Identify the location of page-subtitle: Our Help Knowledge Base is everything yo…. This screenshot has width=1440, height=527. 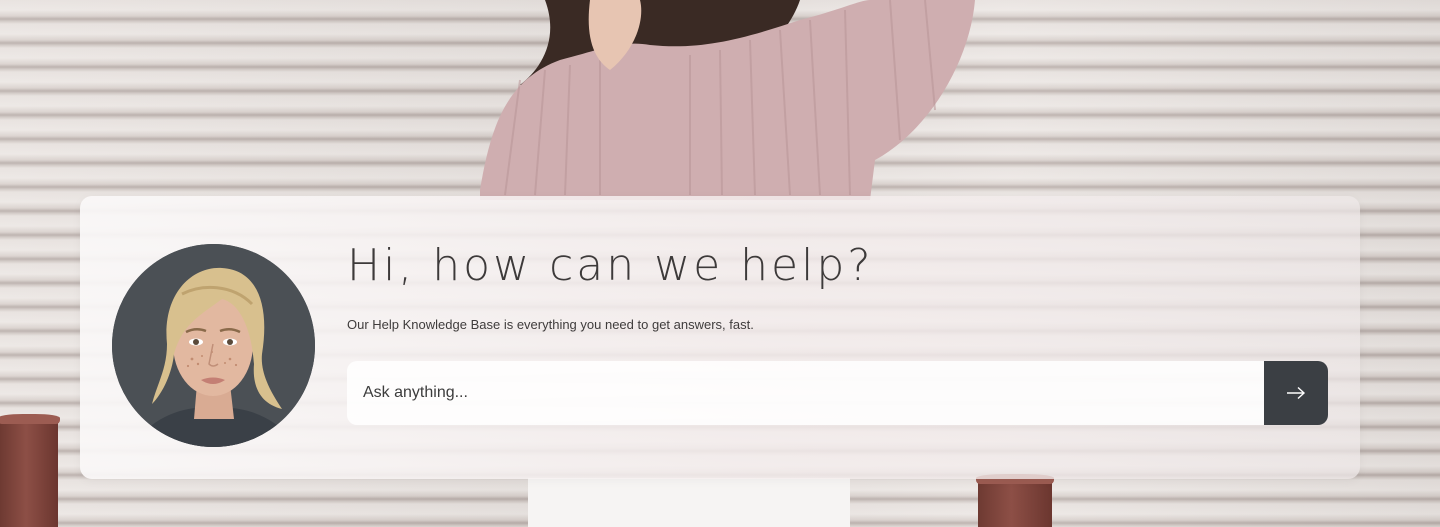
(550, 324).